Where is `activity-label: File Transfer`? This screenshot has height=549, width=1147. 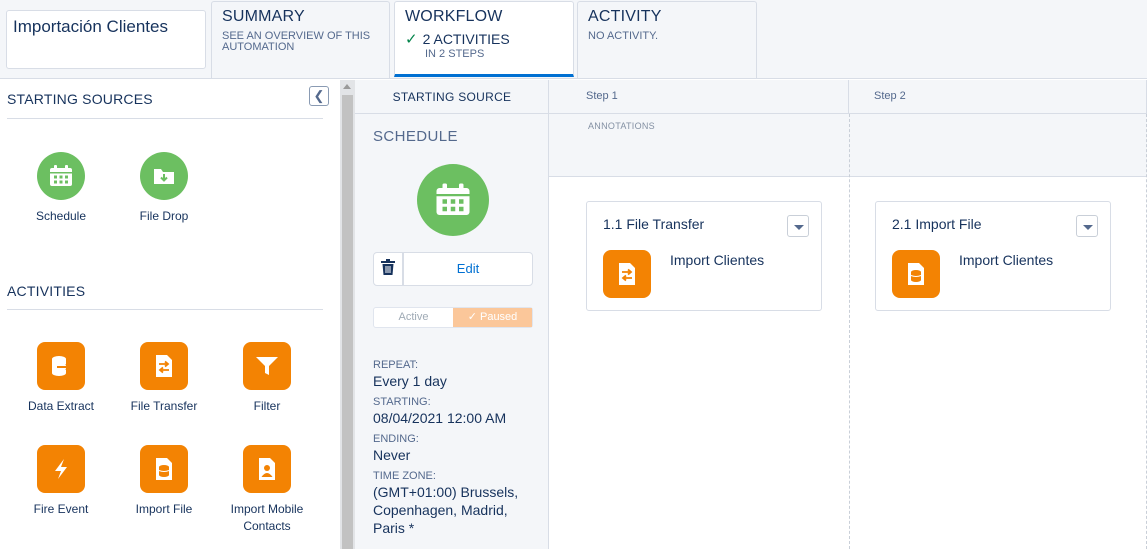
activity-label: File Transfer is located at coordinates (164, 406).